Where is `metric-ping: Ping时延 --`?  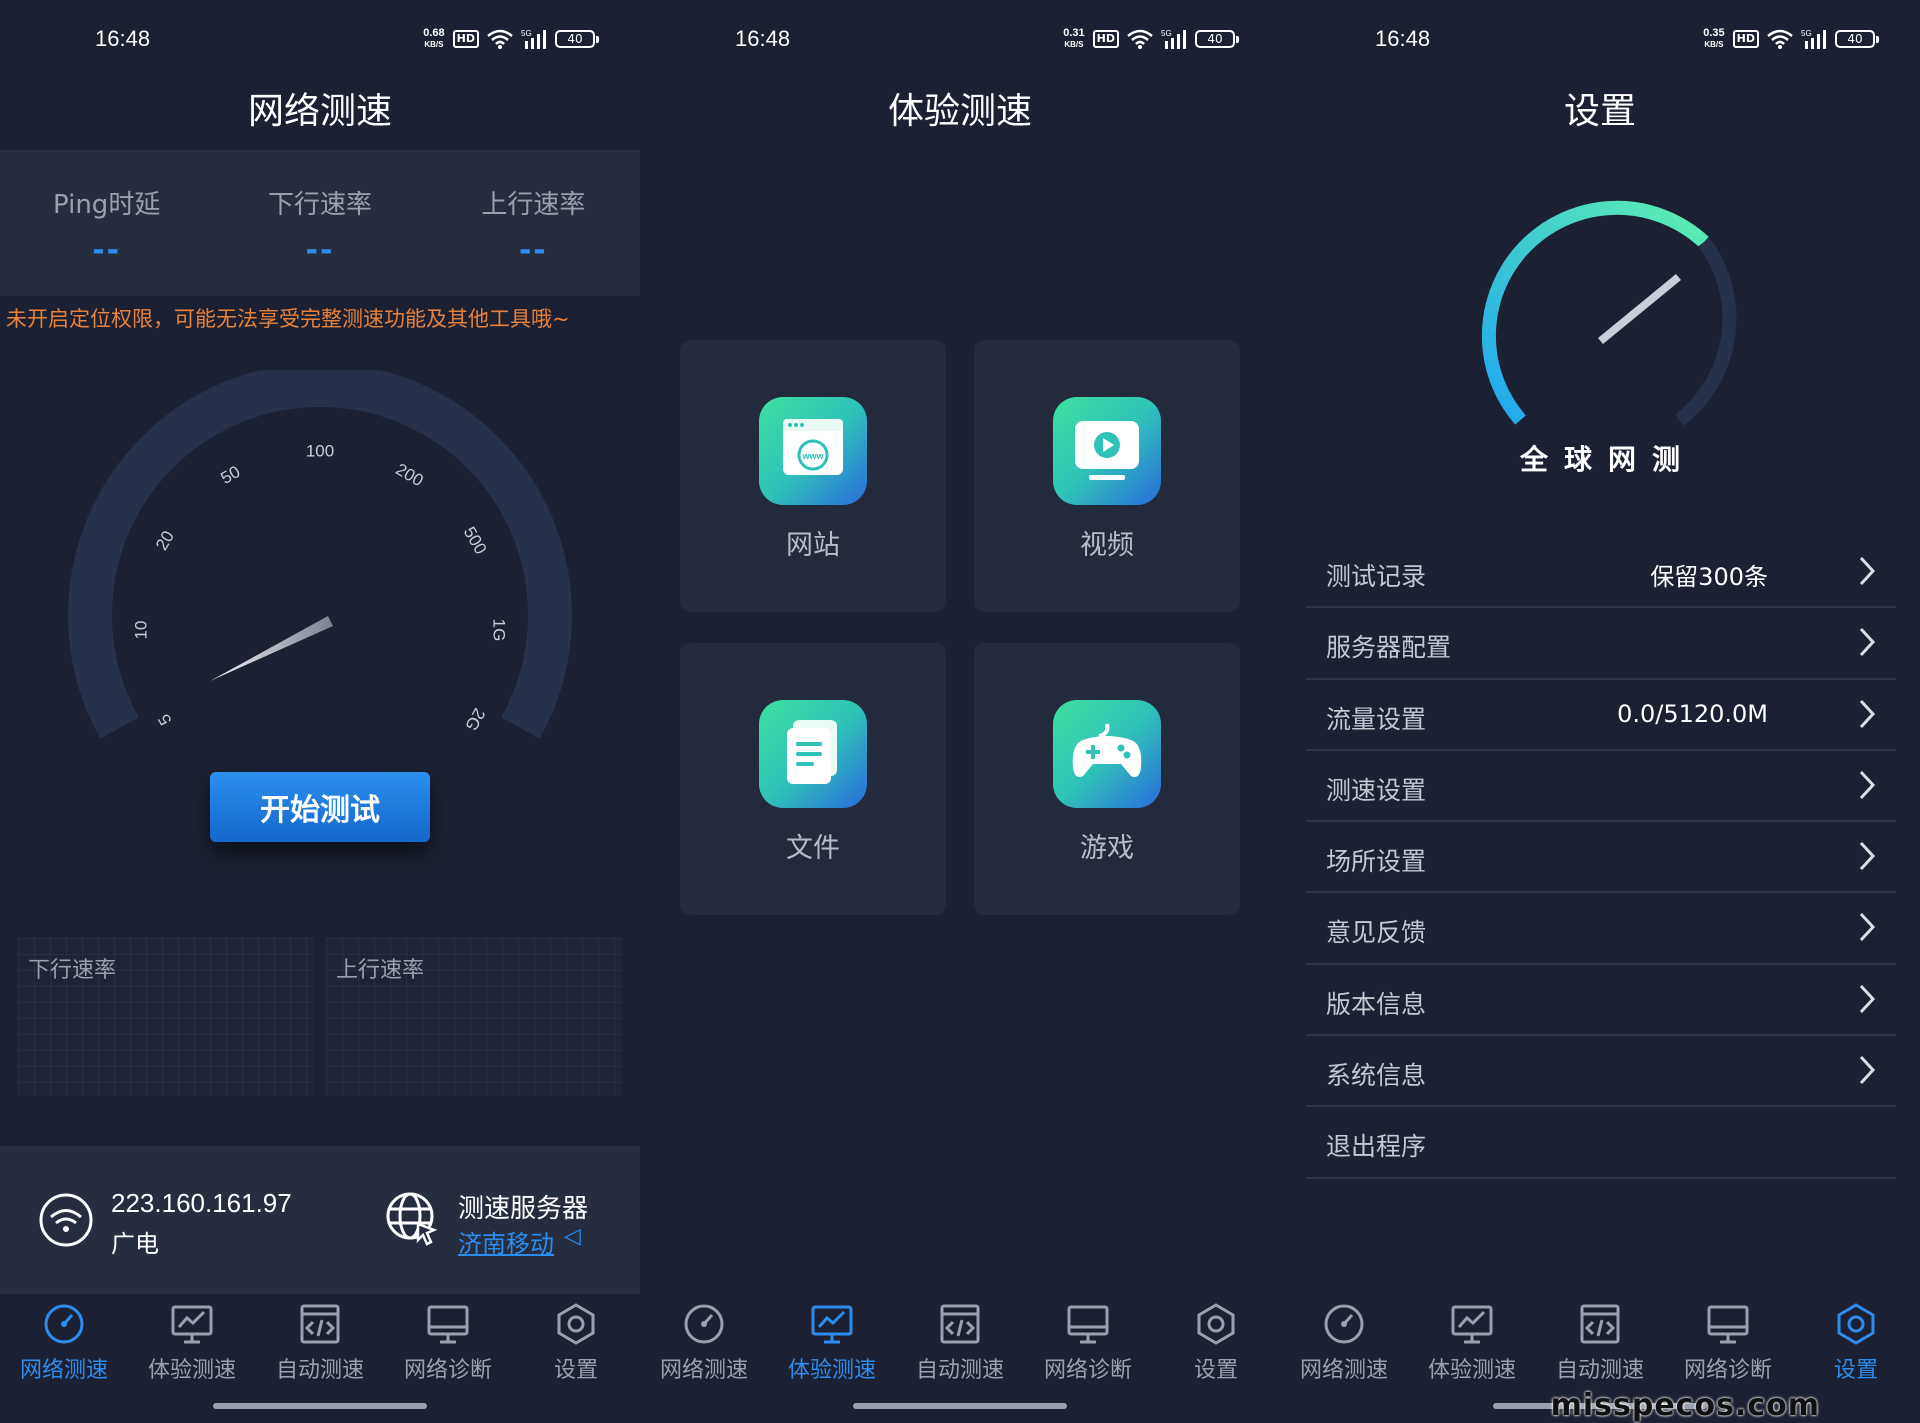
metric-ping: Ping时延 -- is located at coordinates (107, 229).